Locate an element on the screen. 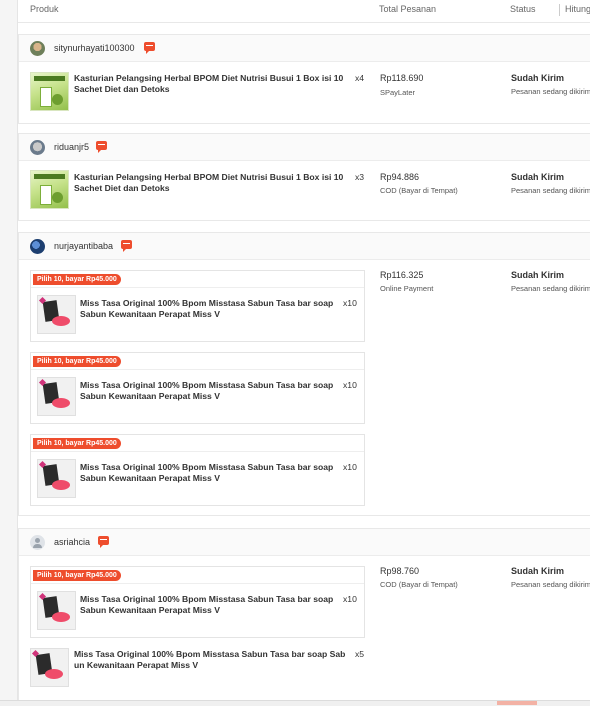 This screenshot has height=706, width=590. table-header: Produk Total Pesanan Status Hitungan is located at coordinates (304, 11).